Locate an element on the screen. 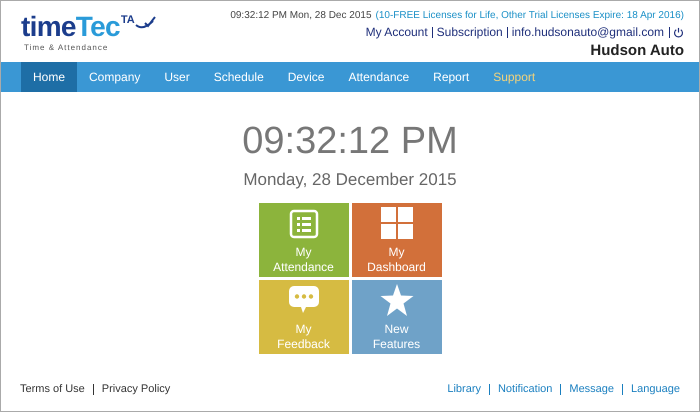 Image resolution: width=700 pixels, height=412 pixels. nav-tab: Device is located at coordinates (306, 77).